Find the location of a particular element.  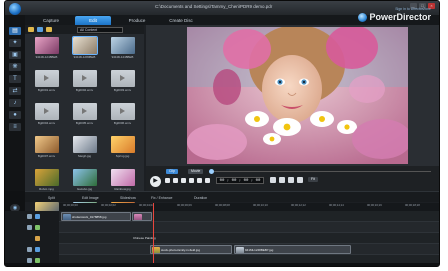

undock-icon is located at coordinates (282, 180).